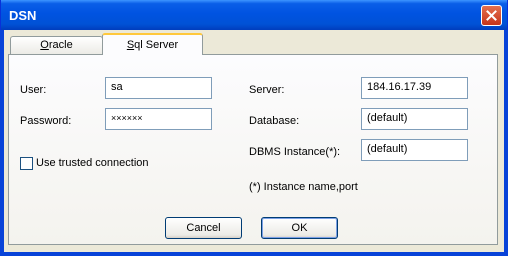 This screenshot has height=256, width=508. Describe the element at coordinates (274, 121) in the screenshot. I see `database-label: Database:` at that location.